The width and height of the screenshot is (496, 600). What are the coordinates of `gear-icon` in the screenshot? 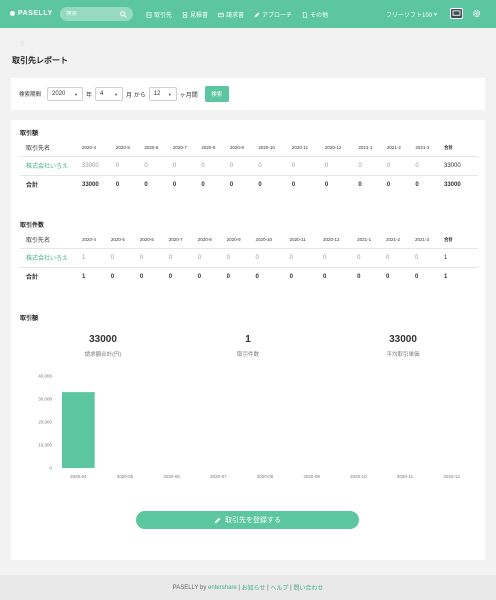 It's located at (476, 13).